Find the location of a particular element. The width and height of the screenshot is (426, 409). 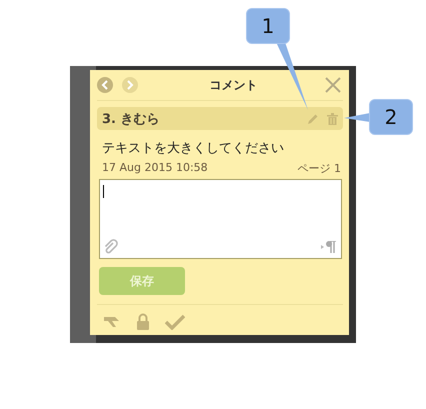

back-button is located at coordinates (105, 85).